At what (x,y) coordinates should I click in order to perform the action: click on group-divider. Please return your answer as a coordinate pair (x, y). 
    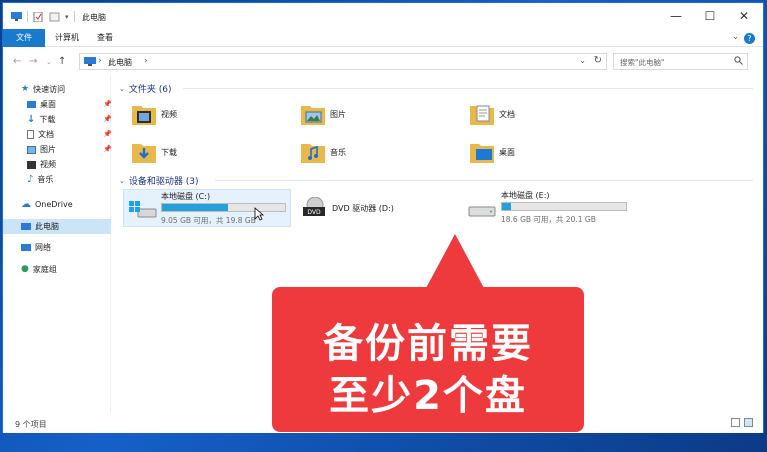
    Looking at the image, I should click on (468, 88).